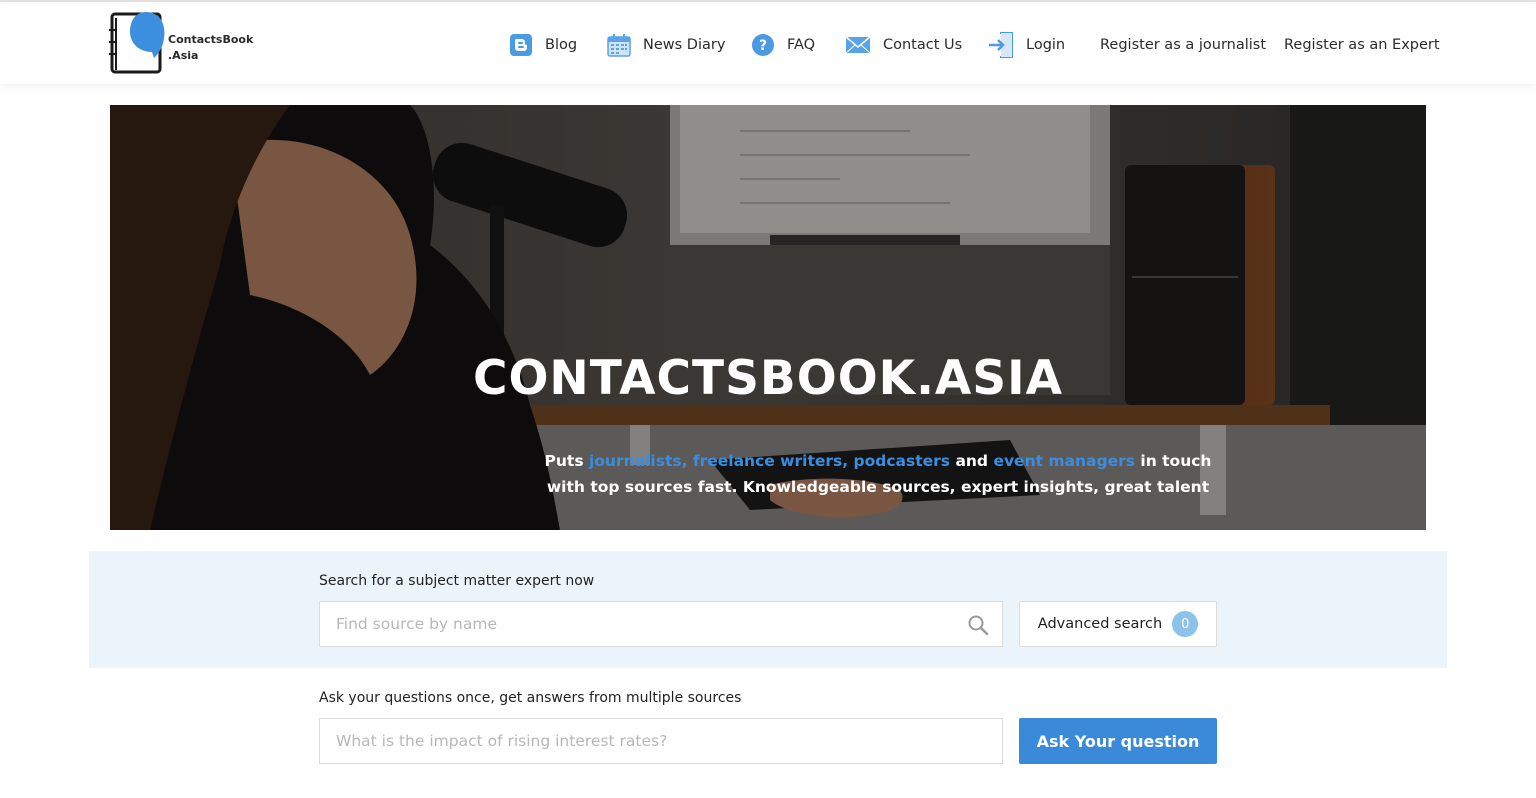  I want to click on advanced-search-label: Advanced search, so click(1100, 624).